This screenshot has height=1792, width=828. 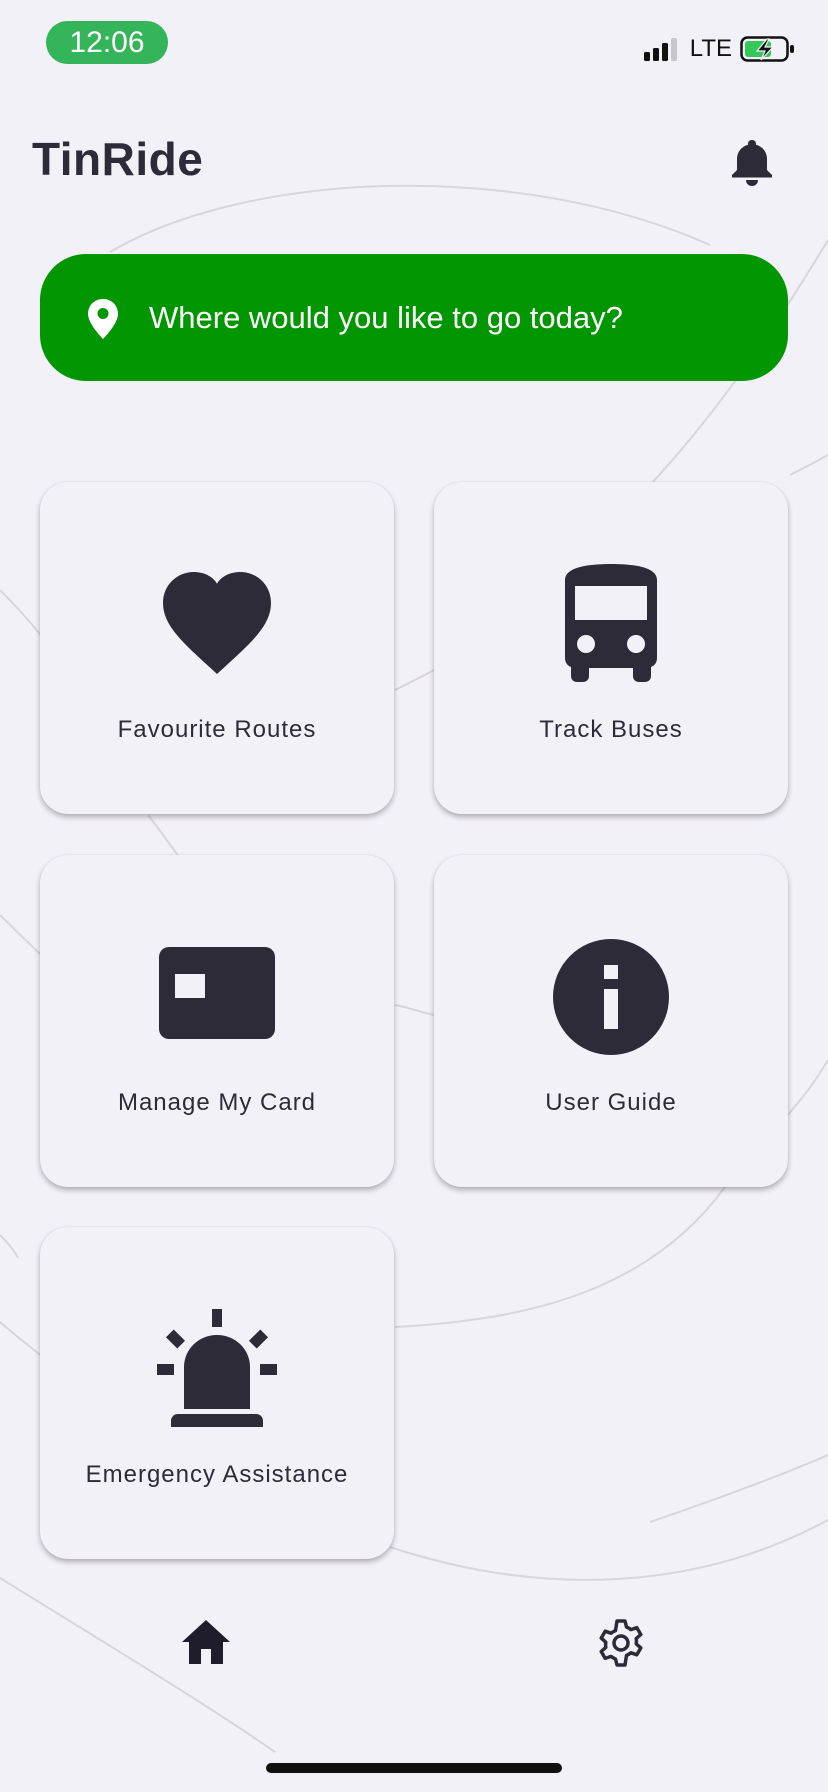 I want to click on bell-icon, so click(x=752, y=162).